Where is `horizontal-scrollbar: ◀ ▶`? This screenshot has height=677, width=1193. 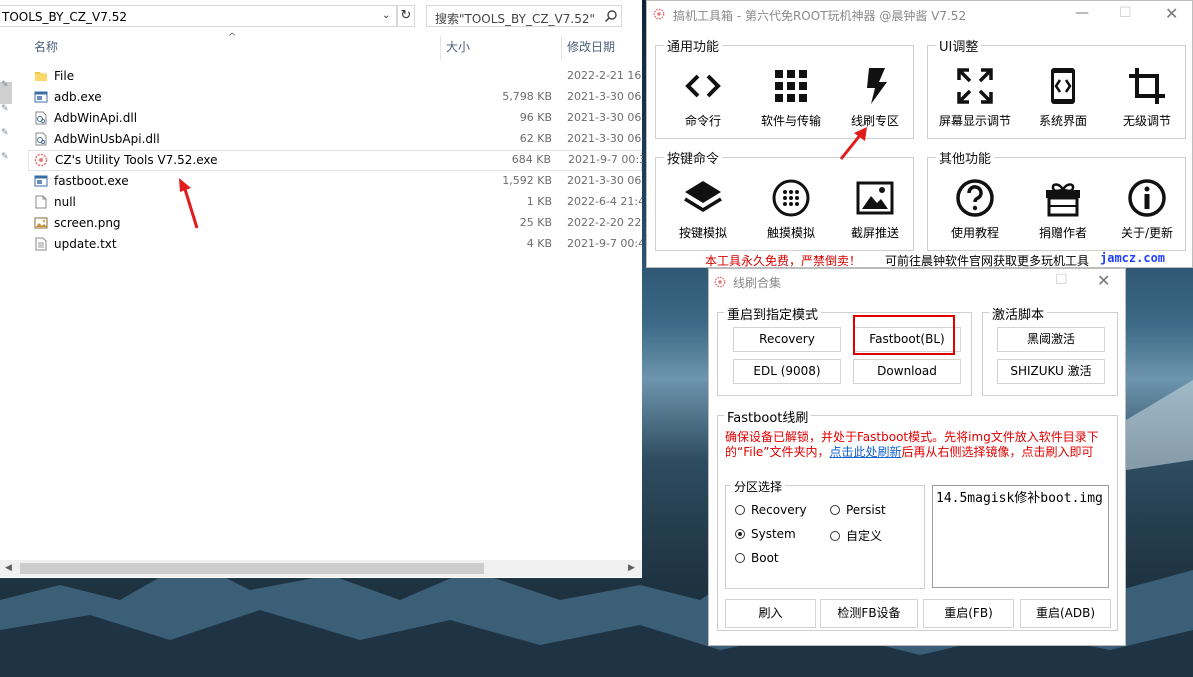 horizontal-scrollbar: ◀ ▶ is located at coordinates (321, 568).